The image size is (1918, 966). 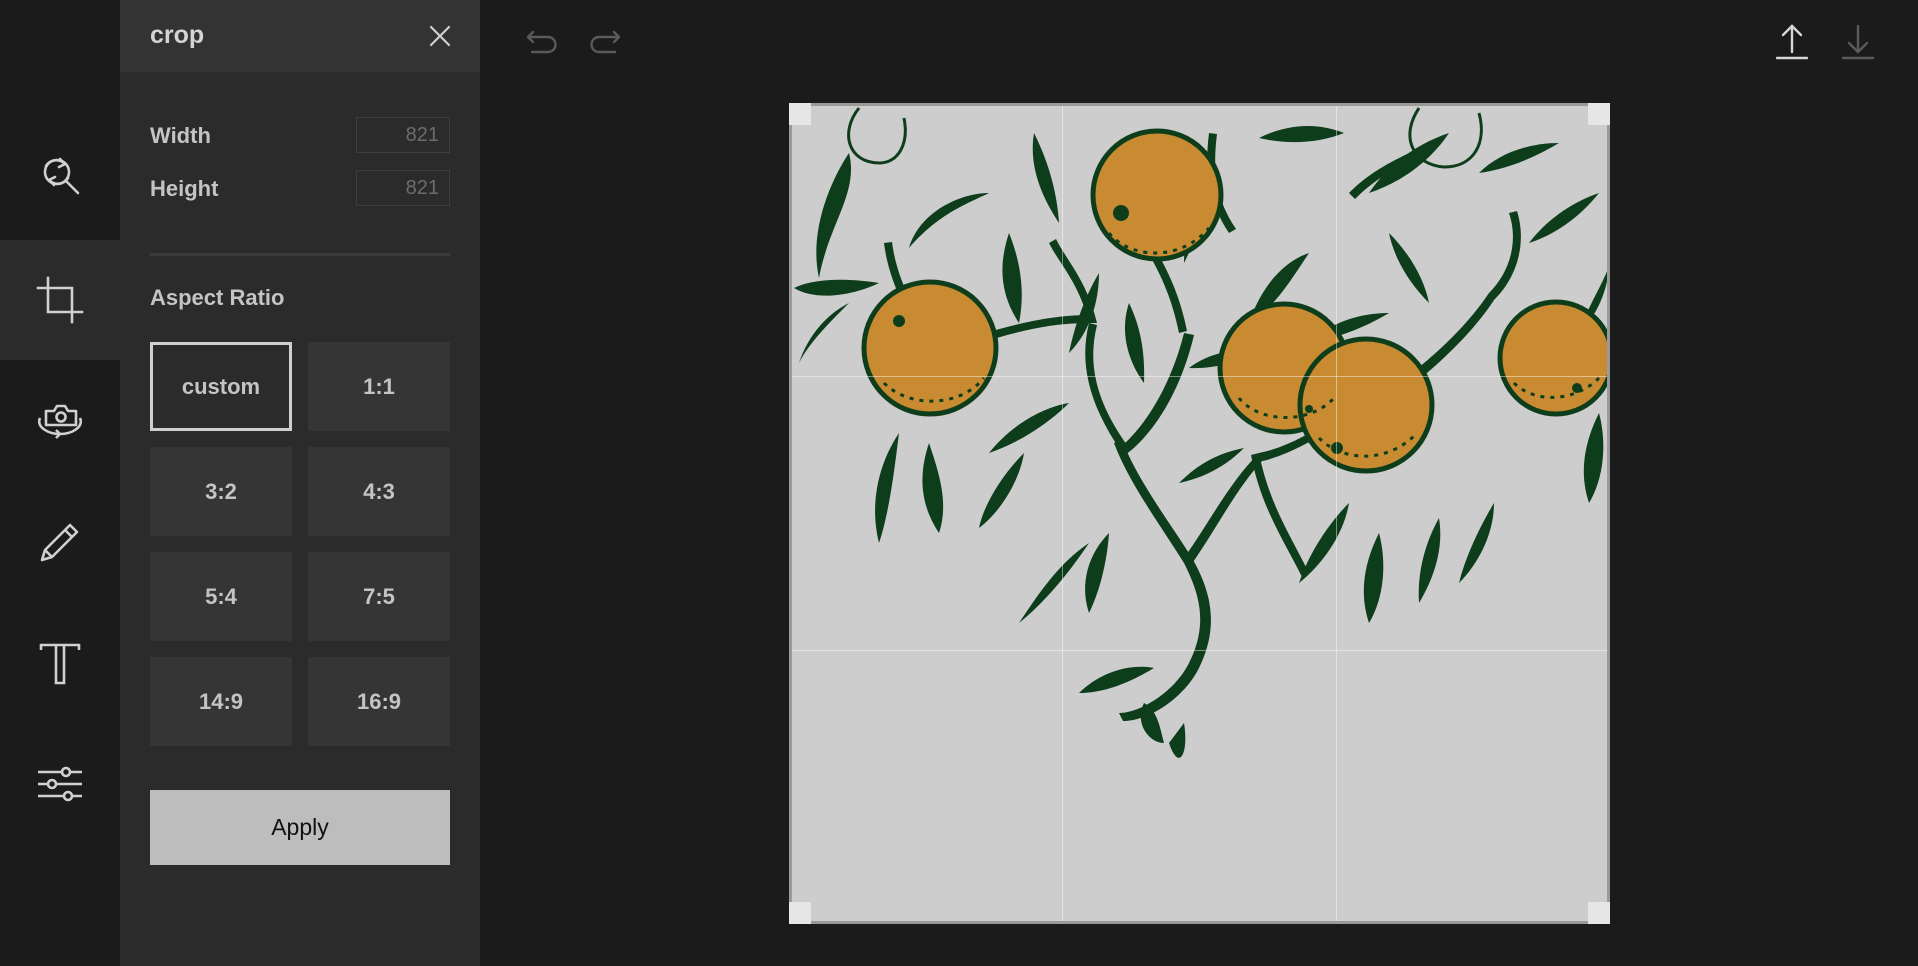 I want to click on upload-button, so click(x=1792, y=42).